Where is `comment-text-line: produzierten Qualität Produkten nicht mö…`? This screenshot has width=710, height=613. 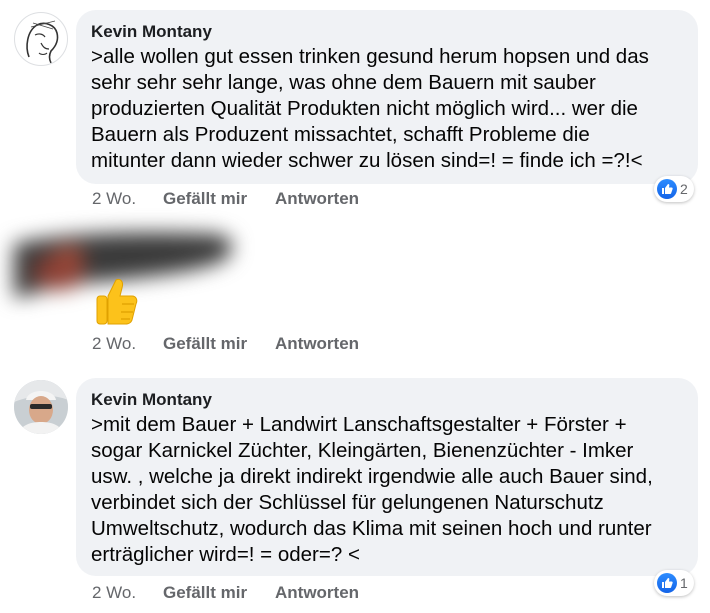 comment-text-line: produzierten Qualität Produkten nicht mö… is located at coordinates (364, 108).